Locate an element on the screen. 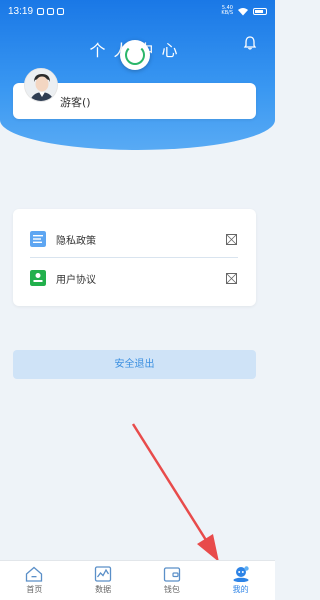 The height and width of the screenshot is (600, 320). nav-item-home: 首页 is located at coordinates (34, 580).